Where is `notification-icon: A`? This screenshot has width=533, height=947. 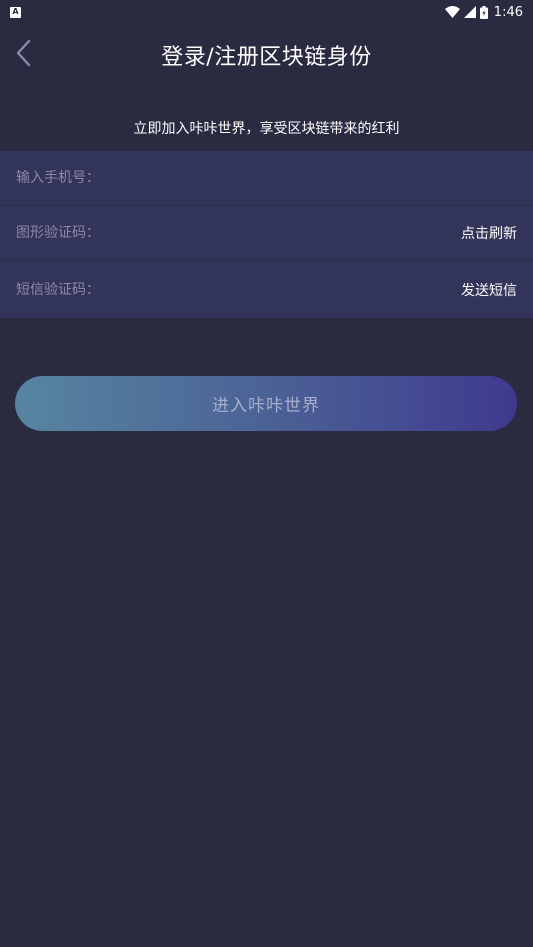 notification-icon: A is located at coordinates (15, 12).